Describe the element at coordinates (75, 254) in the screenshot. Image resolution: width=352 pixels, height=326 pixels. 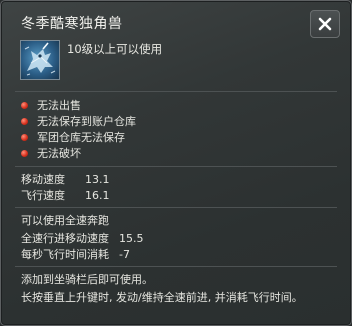
I see `sprint-flight-cost: 每秒飞行时间消耗 -7` at that location.